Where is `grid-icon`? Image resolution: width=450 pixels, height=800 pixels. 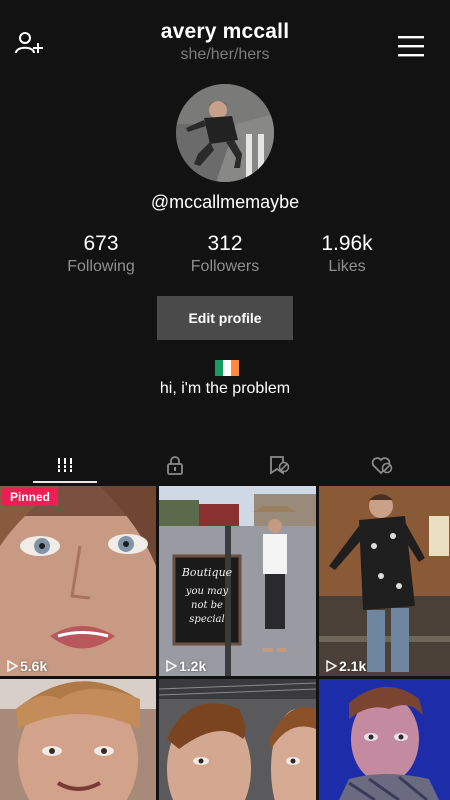 grid-icon is located at coordinates (65, 465).